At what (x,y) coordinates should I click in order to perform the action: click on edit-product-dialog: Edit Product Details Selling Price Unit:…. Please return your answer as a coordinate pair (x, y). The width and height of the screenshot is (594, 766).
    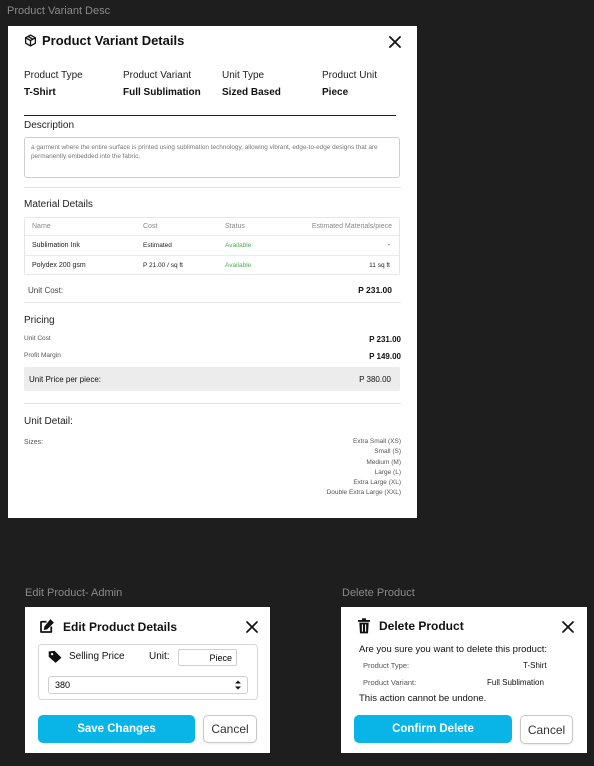
    Looking at the image, I should click on (147, 680).